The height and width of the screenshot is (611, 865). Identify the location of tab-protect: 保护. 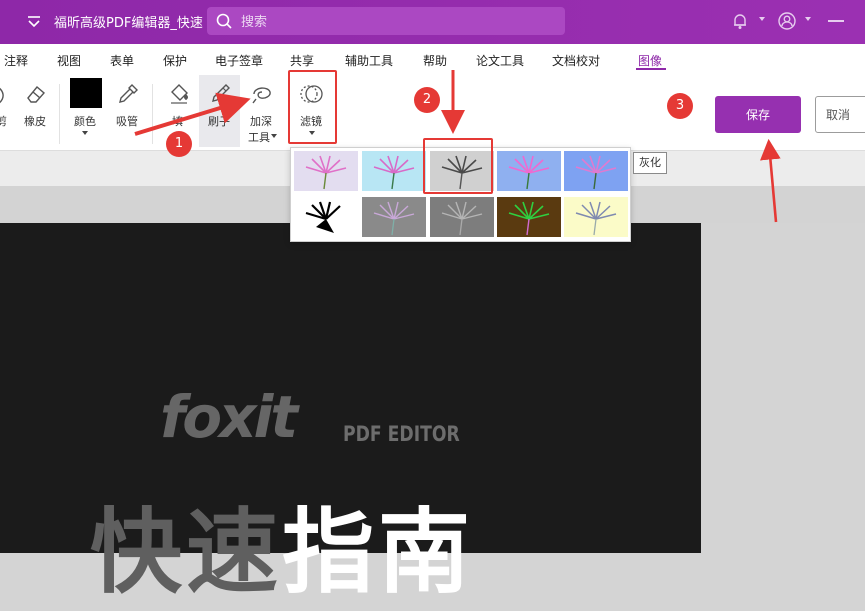
(175, 60).